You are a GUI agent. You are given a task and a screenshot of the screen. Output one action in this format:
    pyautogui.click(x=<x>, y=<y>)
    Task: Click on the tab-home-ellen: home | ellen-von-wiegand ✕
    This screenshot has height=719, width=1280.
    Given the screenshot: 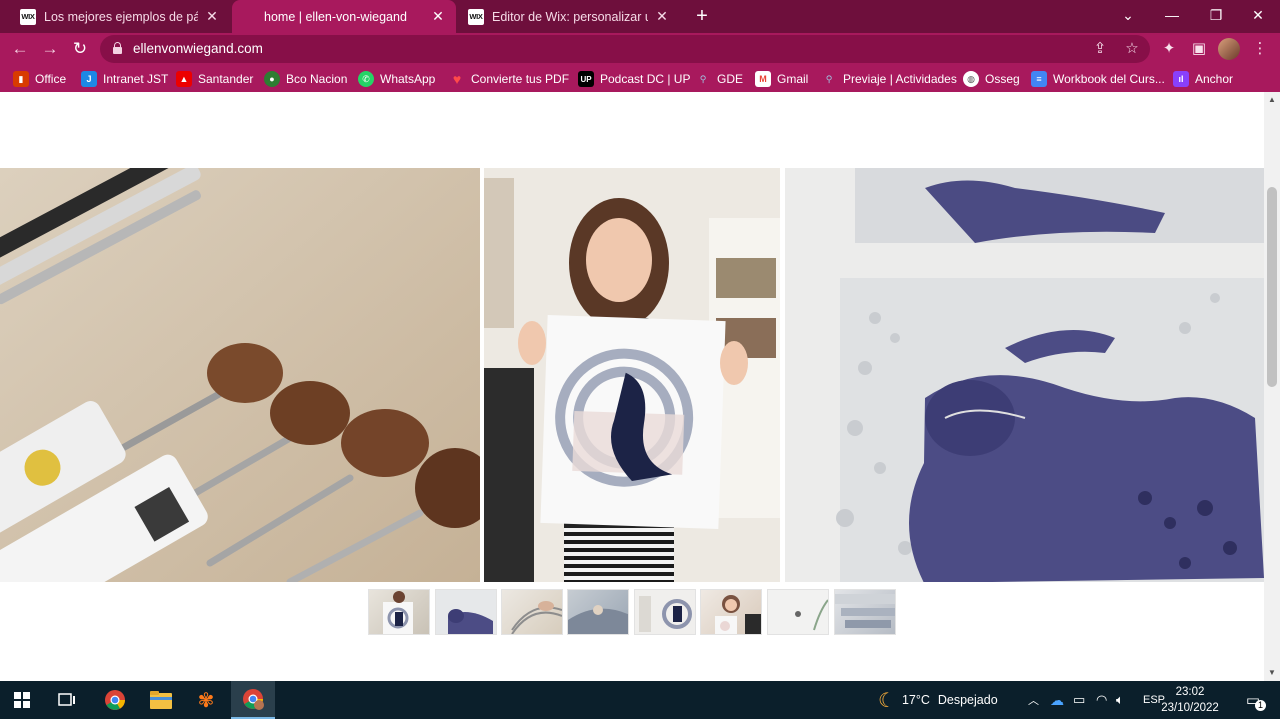 What is the action you would take?
    pyautogui.click(x=344, y=16)
    